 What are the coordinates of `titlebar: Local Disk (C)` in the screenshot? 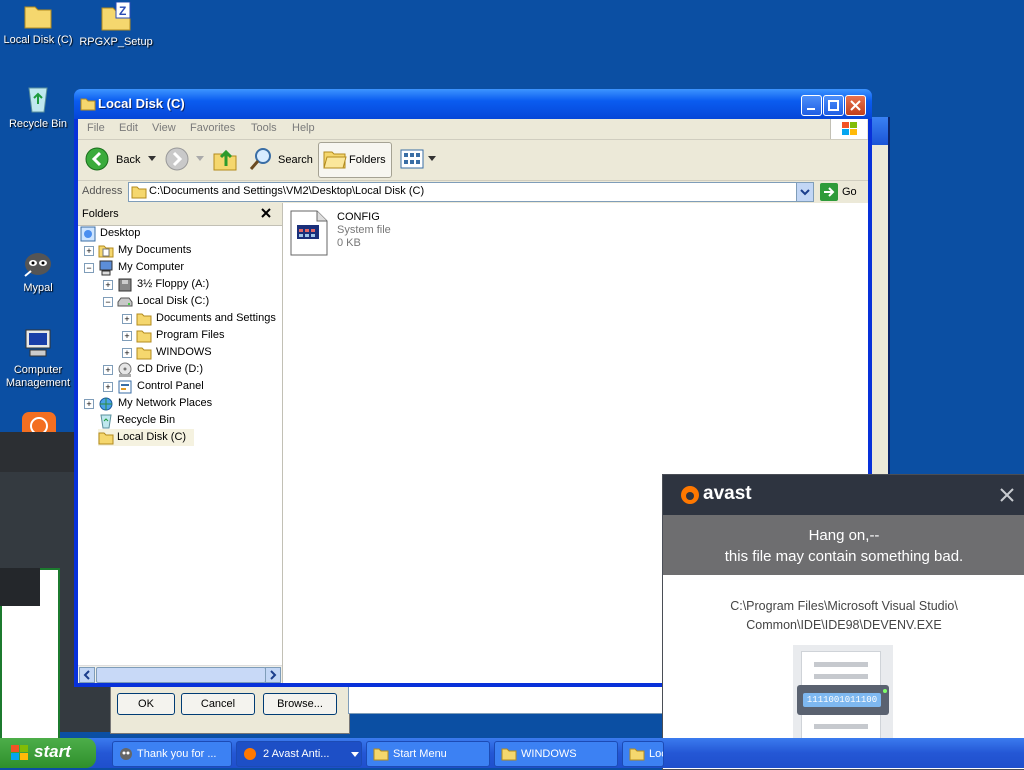 It's located at (473, 104).